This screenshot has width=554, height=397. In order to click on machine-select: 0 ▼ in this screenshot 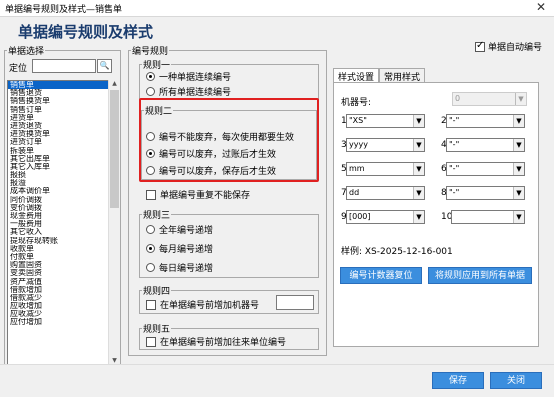, I will do `click(489, 99)`.